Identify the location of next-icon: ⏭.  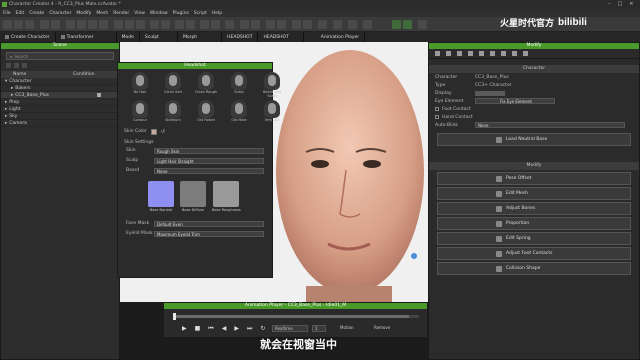
(249, 329).